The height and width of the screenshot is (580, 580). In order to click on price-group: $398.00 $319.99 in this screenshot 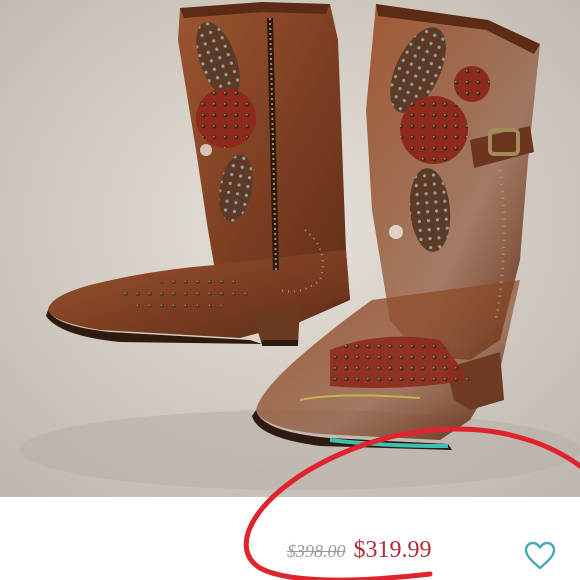, I will do `click(359, 550)`.